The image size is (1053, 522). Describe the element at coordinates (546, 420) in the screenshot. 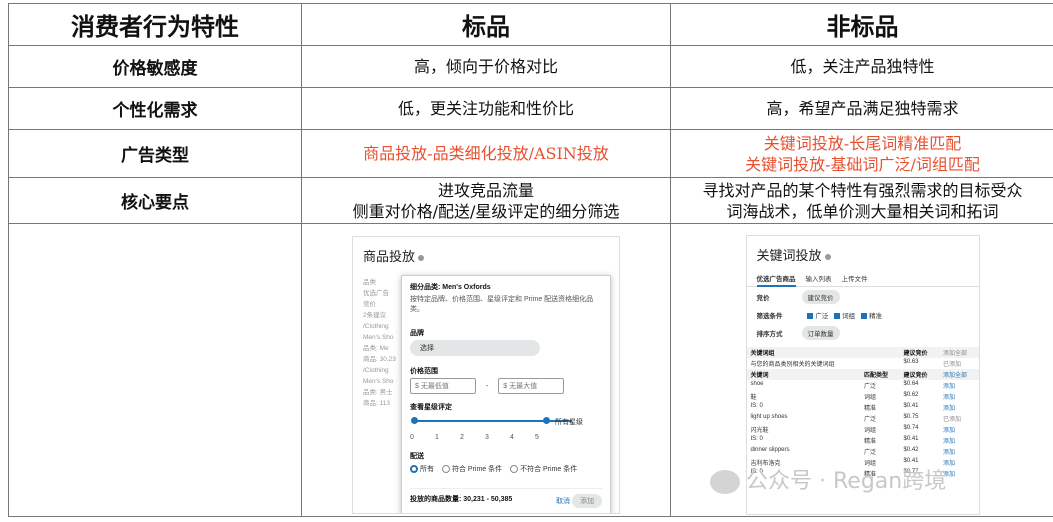

I see `slider-handle-max` at that location.